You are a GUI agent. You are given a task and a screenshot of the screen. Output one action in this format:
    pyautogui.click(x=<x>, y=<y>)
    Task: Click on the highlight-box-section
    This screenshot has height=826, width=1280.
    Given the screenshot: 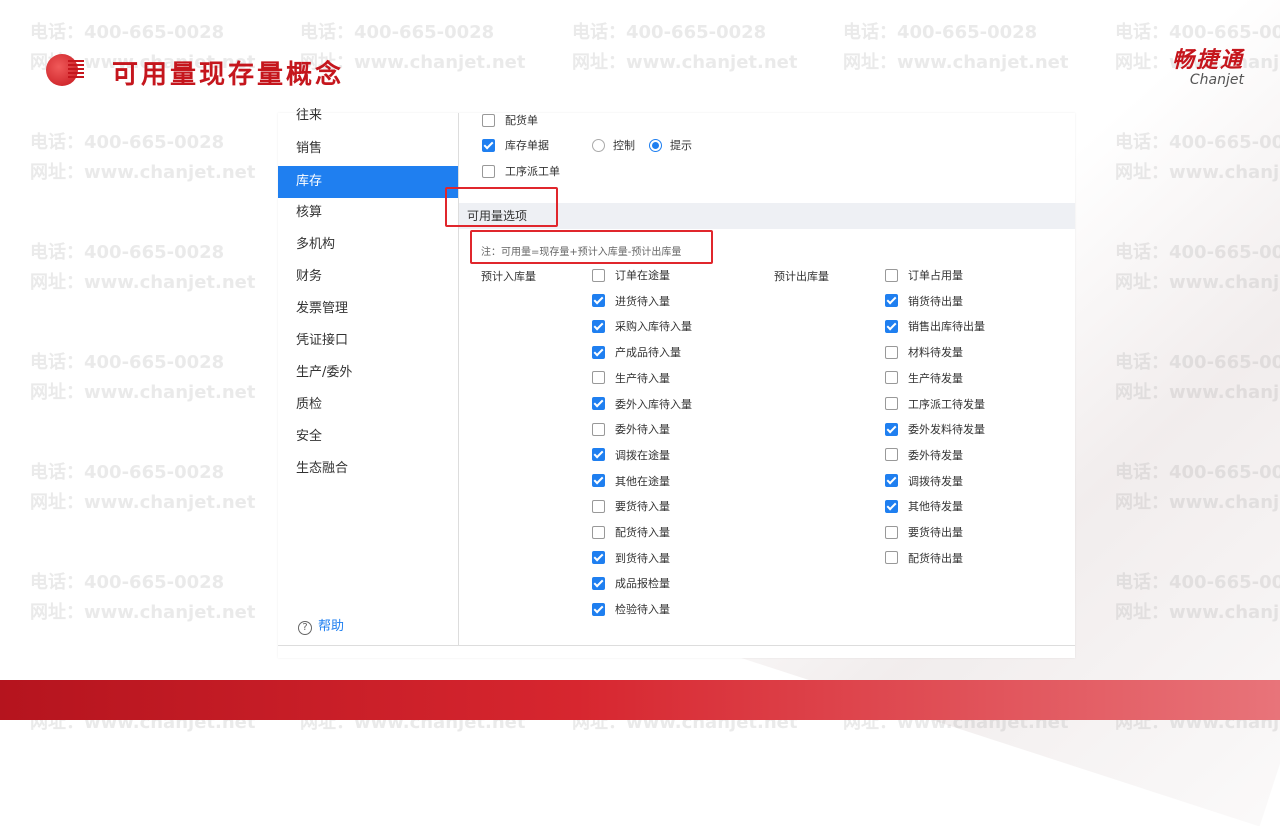 What is the action you would take?
    pyautogui.click(x=501, y=207)
    